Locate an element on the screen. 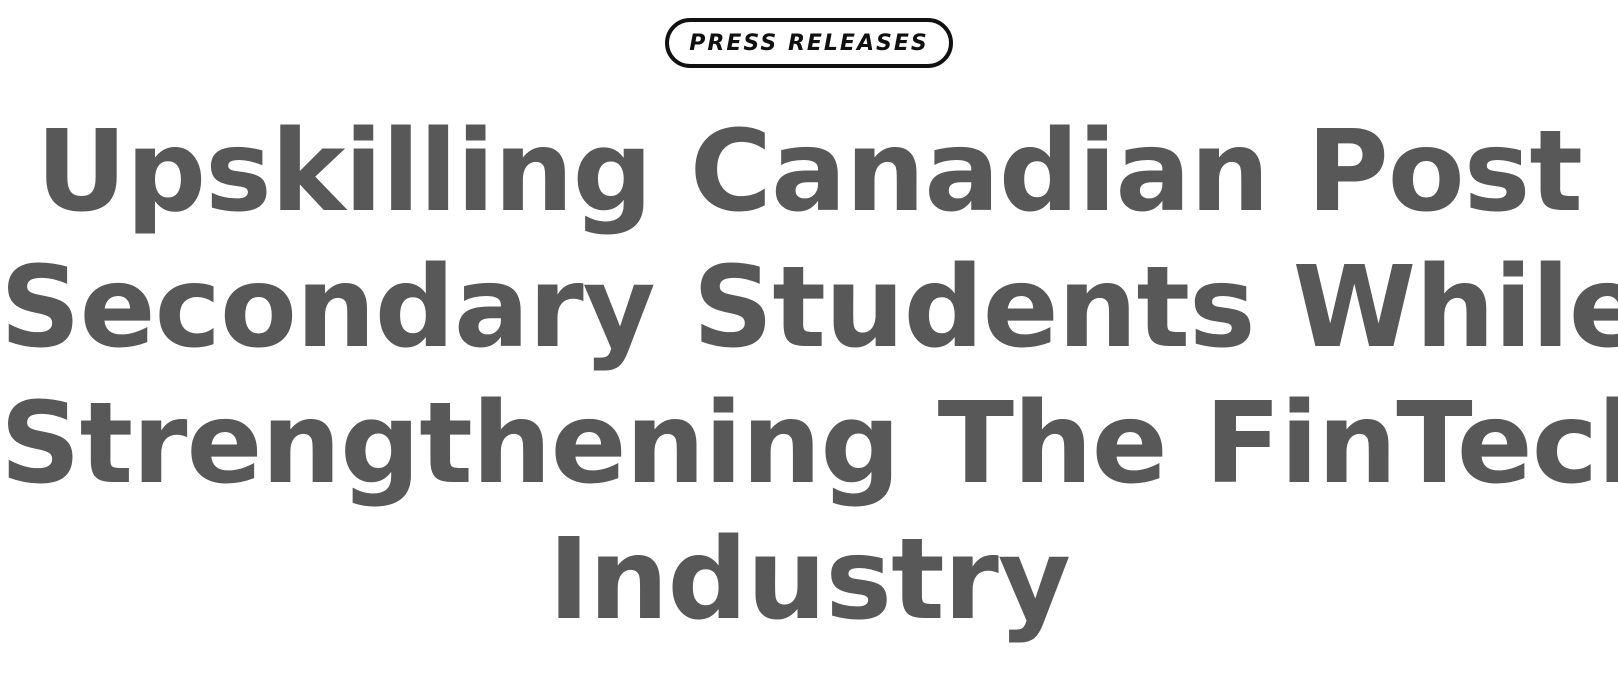 The image size is (1618, 688). category-tag-press-releases: PRESS RELEASES is located at coordinates (809, 43).